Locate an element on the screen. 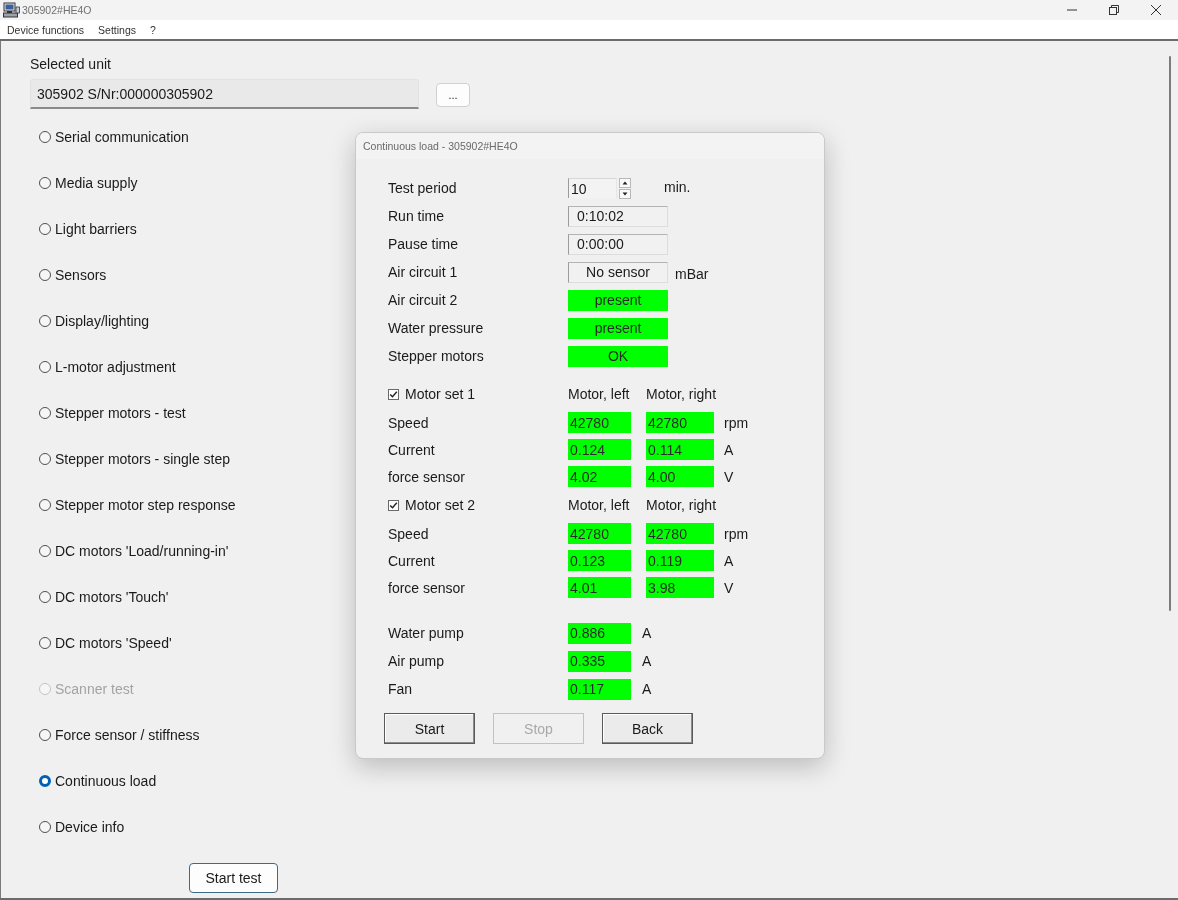  status-field: No sensor is located at coordinates (618, 272).